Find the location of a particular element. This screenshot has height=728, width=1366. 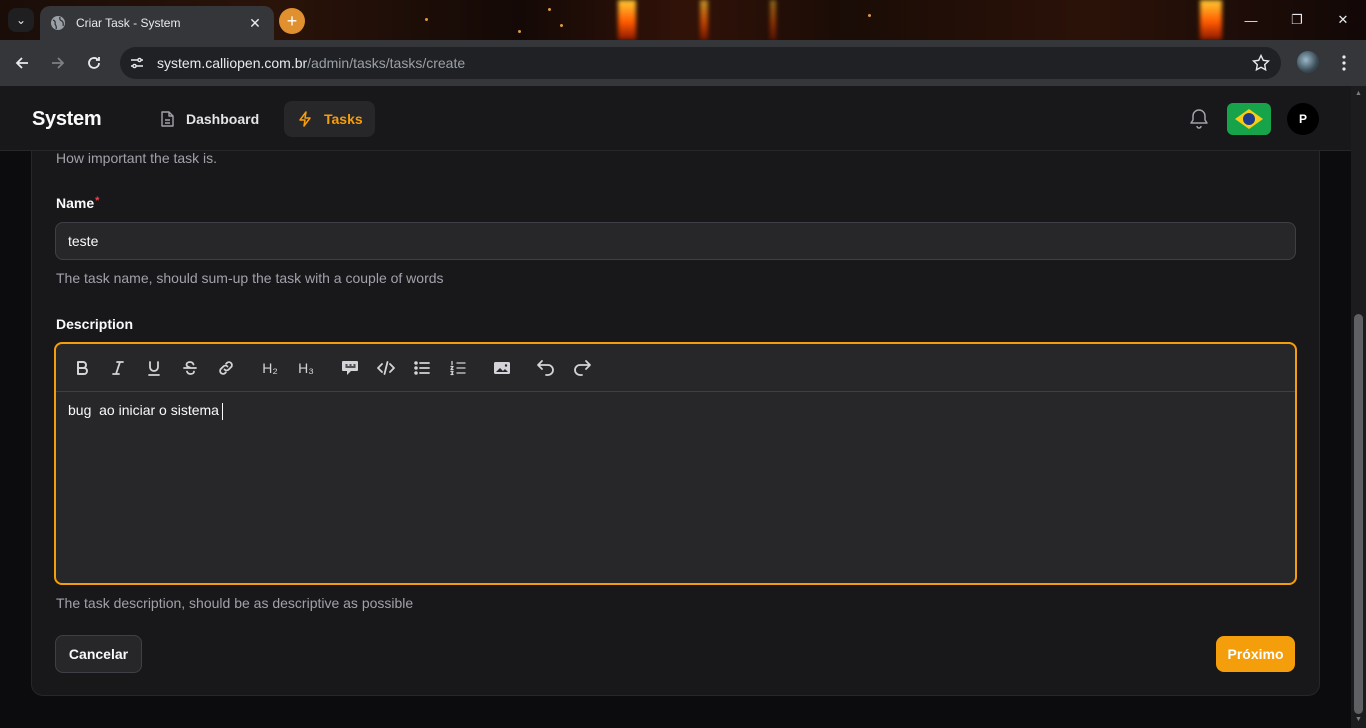

link-icon is located at coordinates (226, 368).